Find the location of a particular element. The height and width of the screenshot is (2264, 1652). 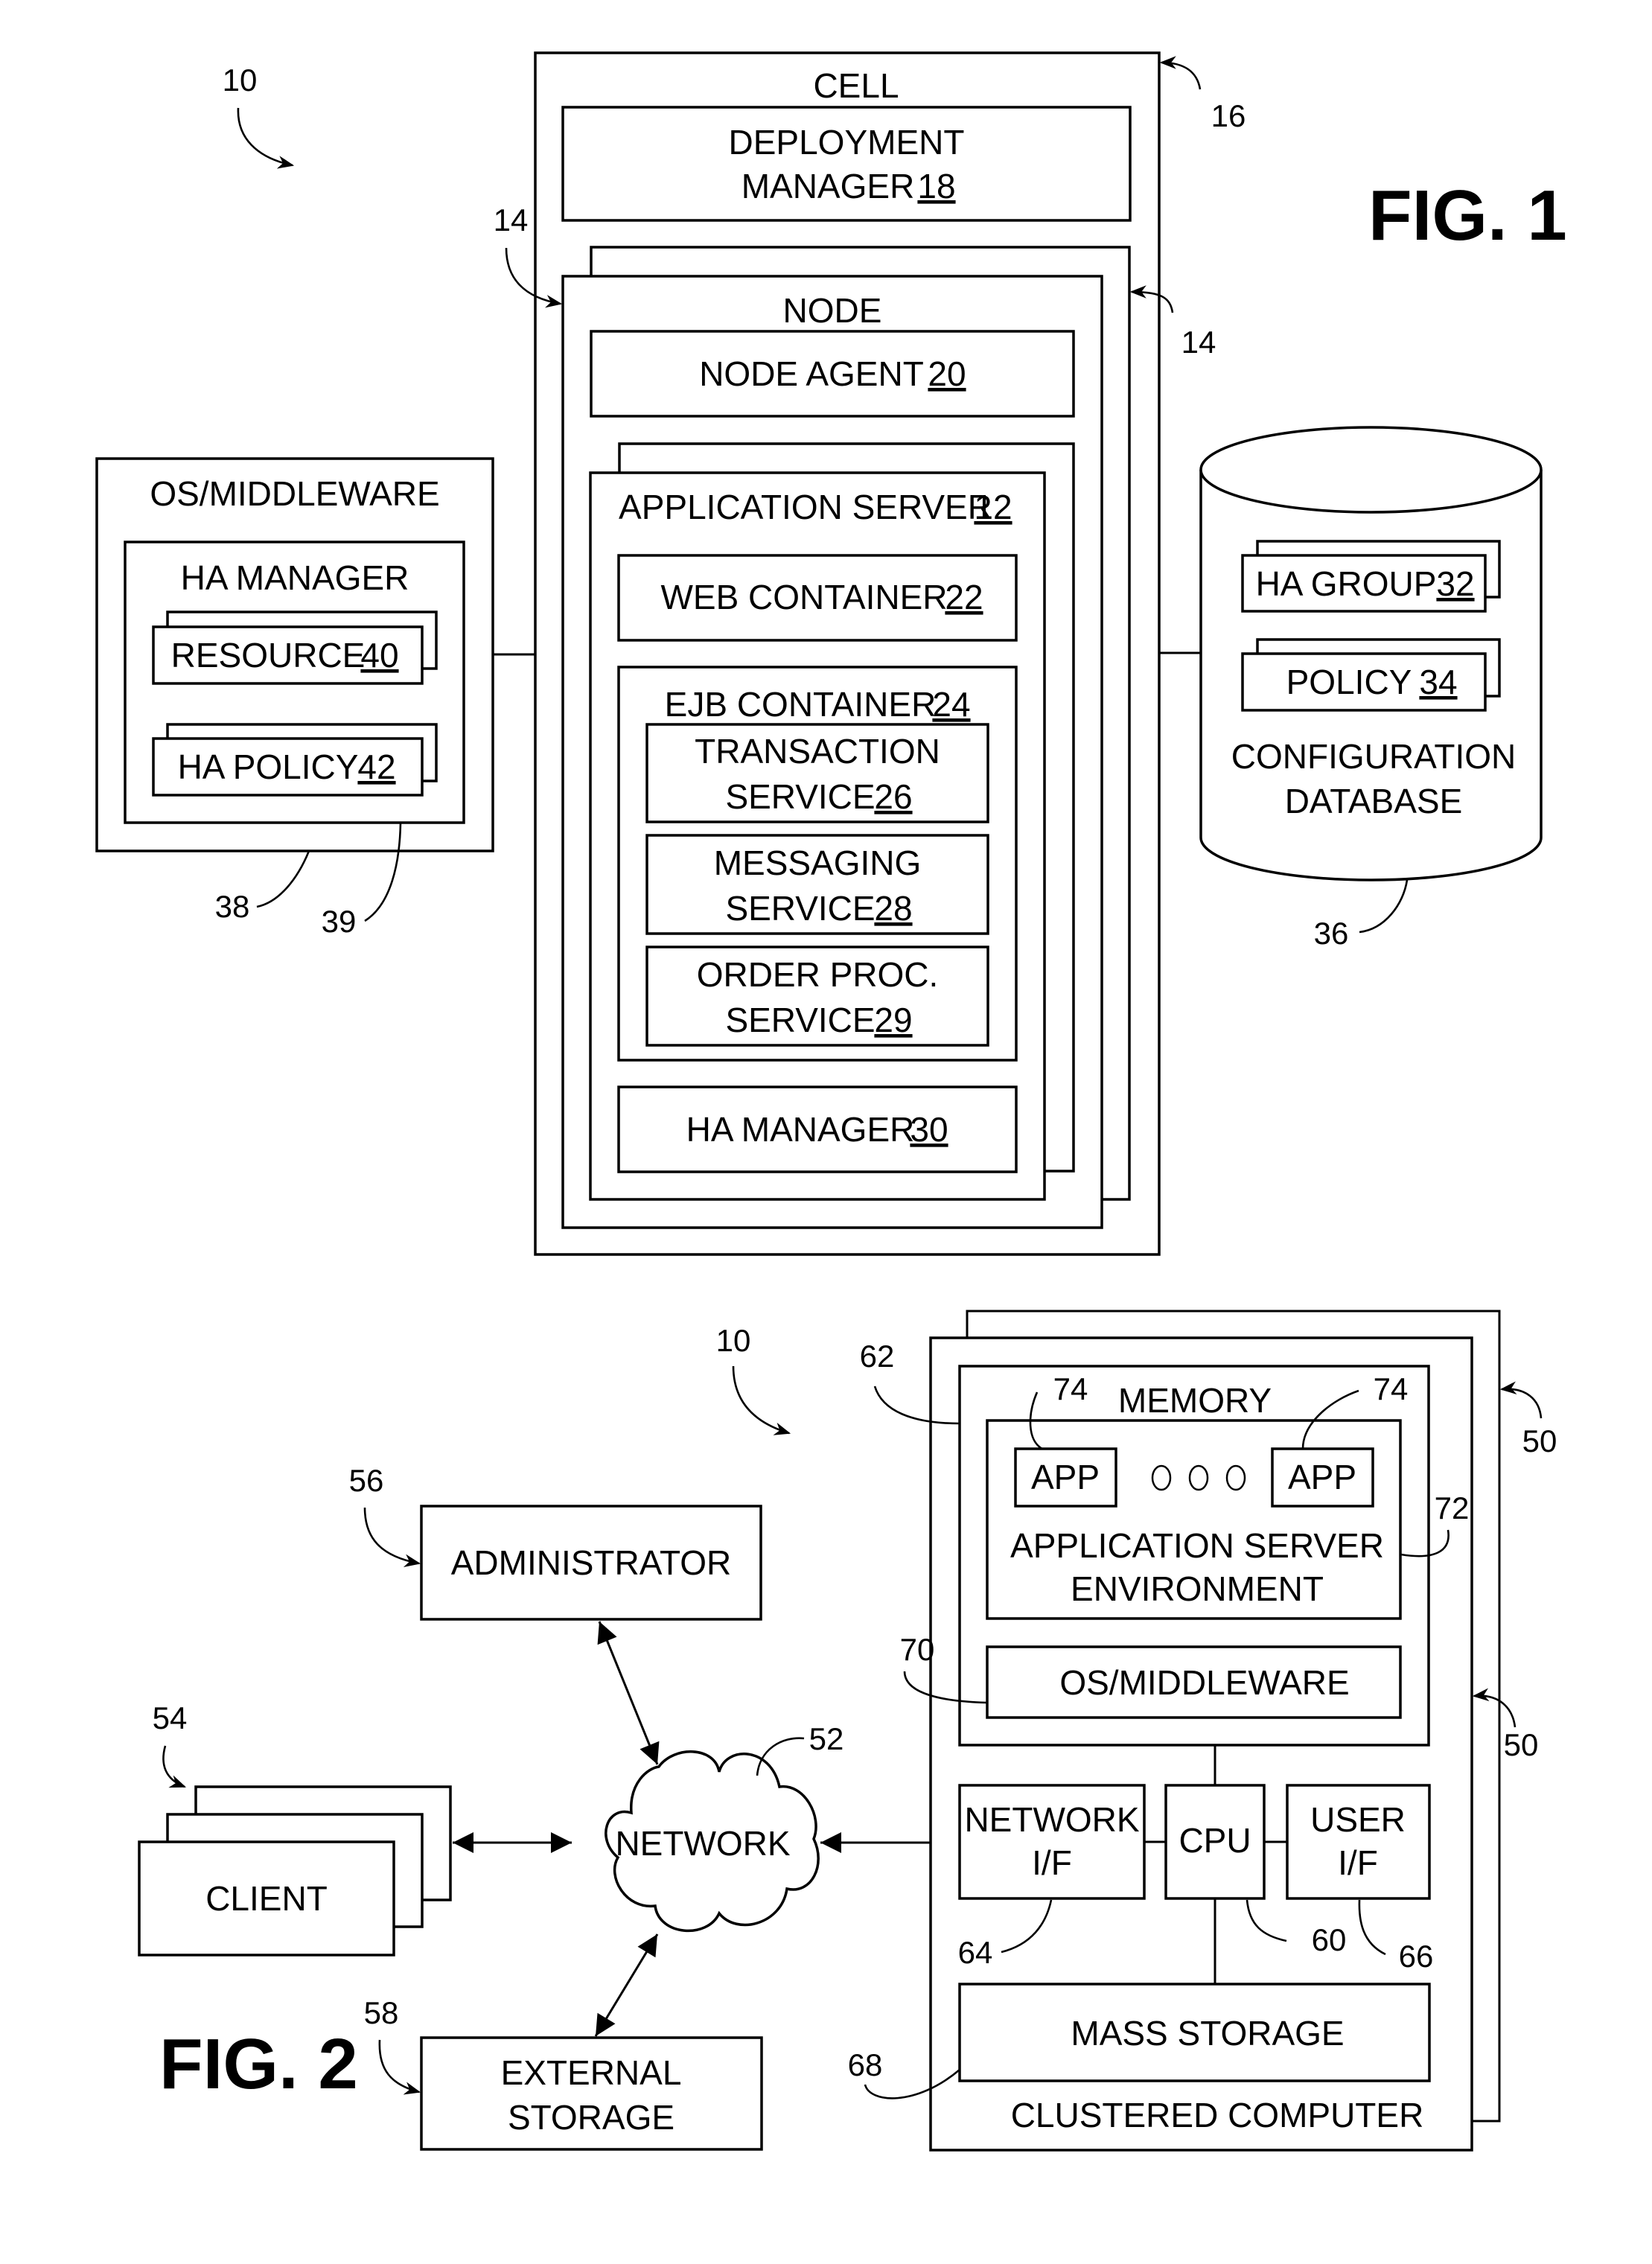

app-server-environment-label-2: ENVIRONMENT is located at coordinates (1197, 1588).